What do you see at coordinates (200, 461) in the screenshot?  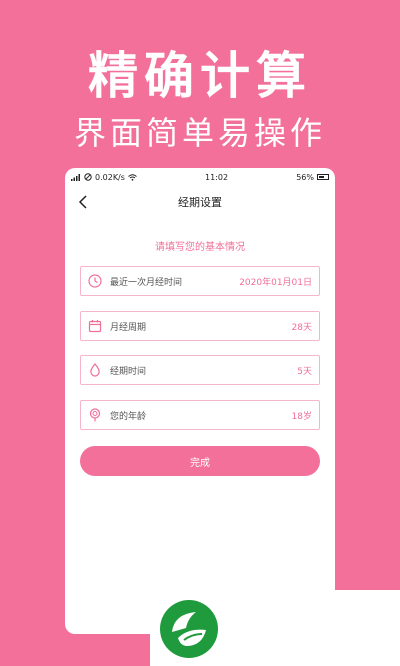 I see `done-button: 完成` at bounding box center [200, 461].